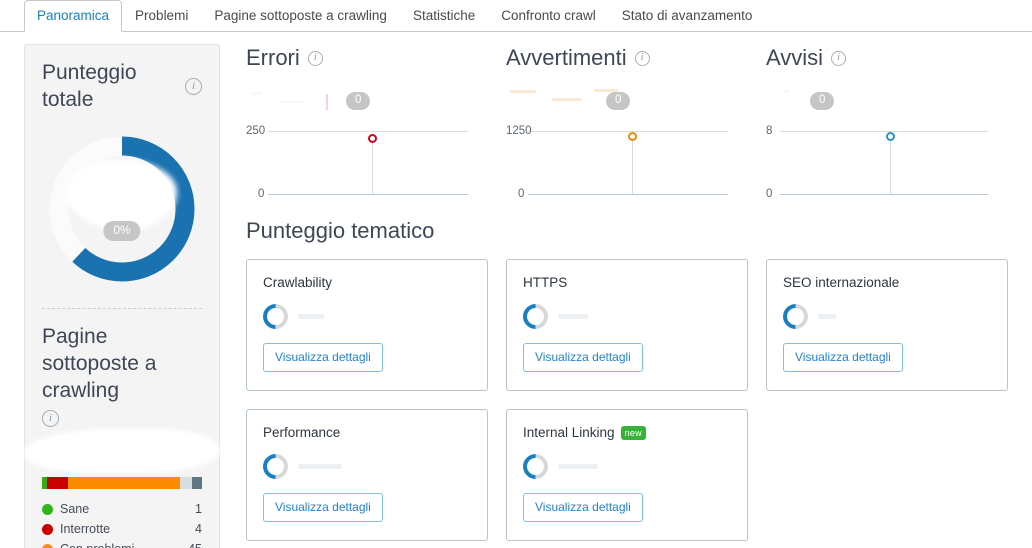 The image size is (1032, 548). I want to click on kpi-errori-ybottom: 0, so click(261, 194).